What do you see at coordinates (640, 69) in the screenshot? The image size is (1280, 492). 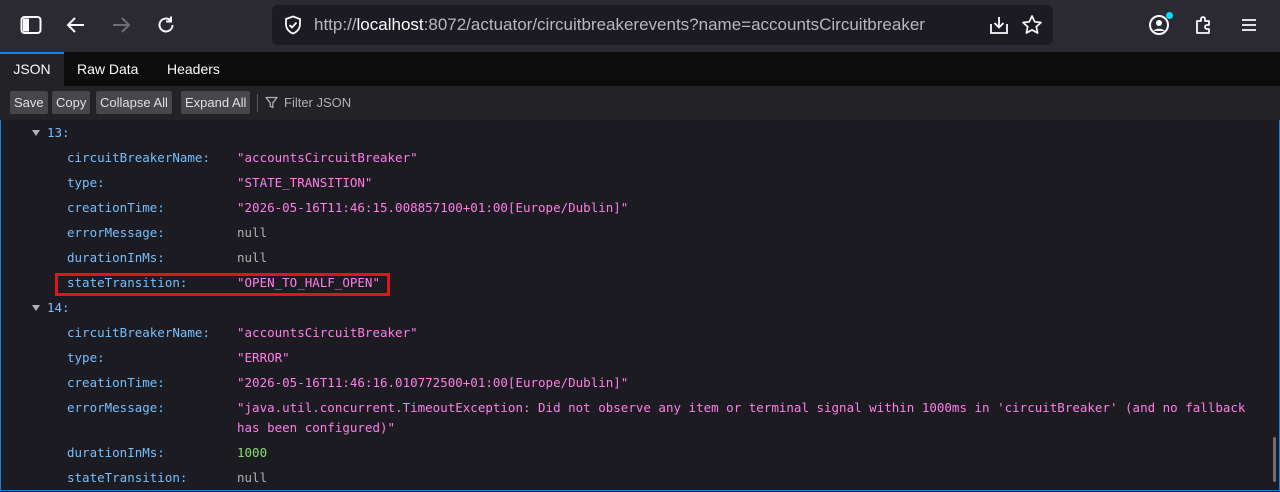 I see `viewer-tabs: JSON Raw Data Headers` at bounding box center [640, 69].